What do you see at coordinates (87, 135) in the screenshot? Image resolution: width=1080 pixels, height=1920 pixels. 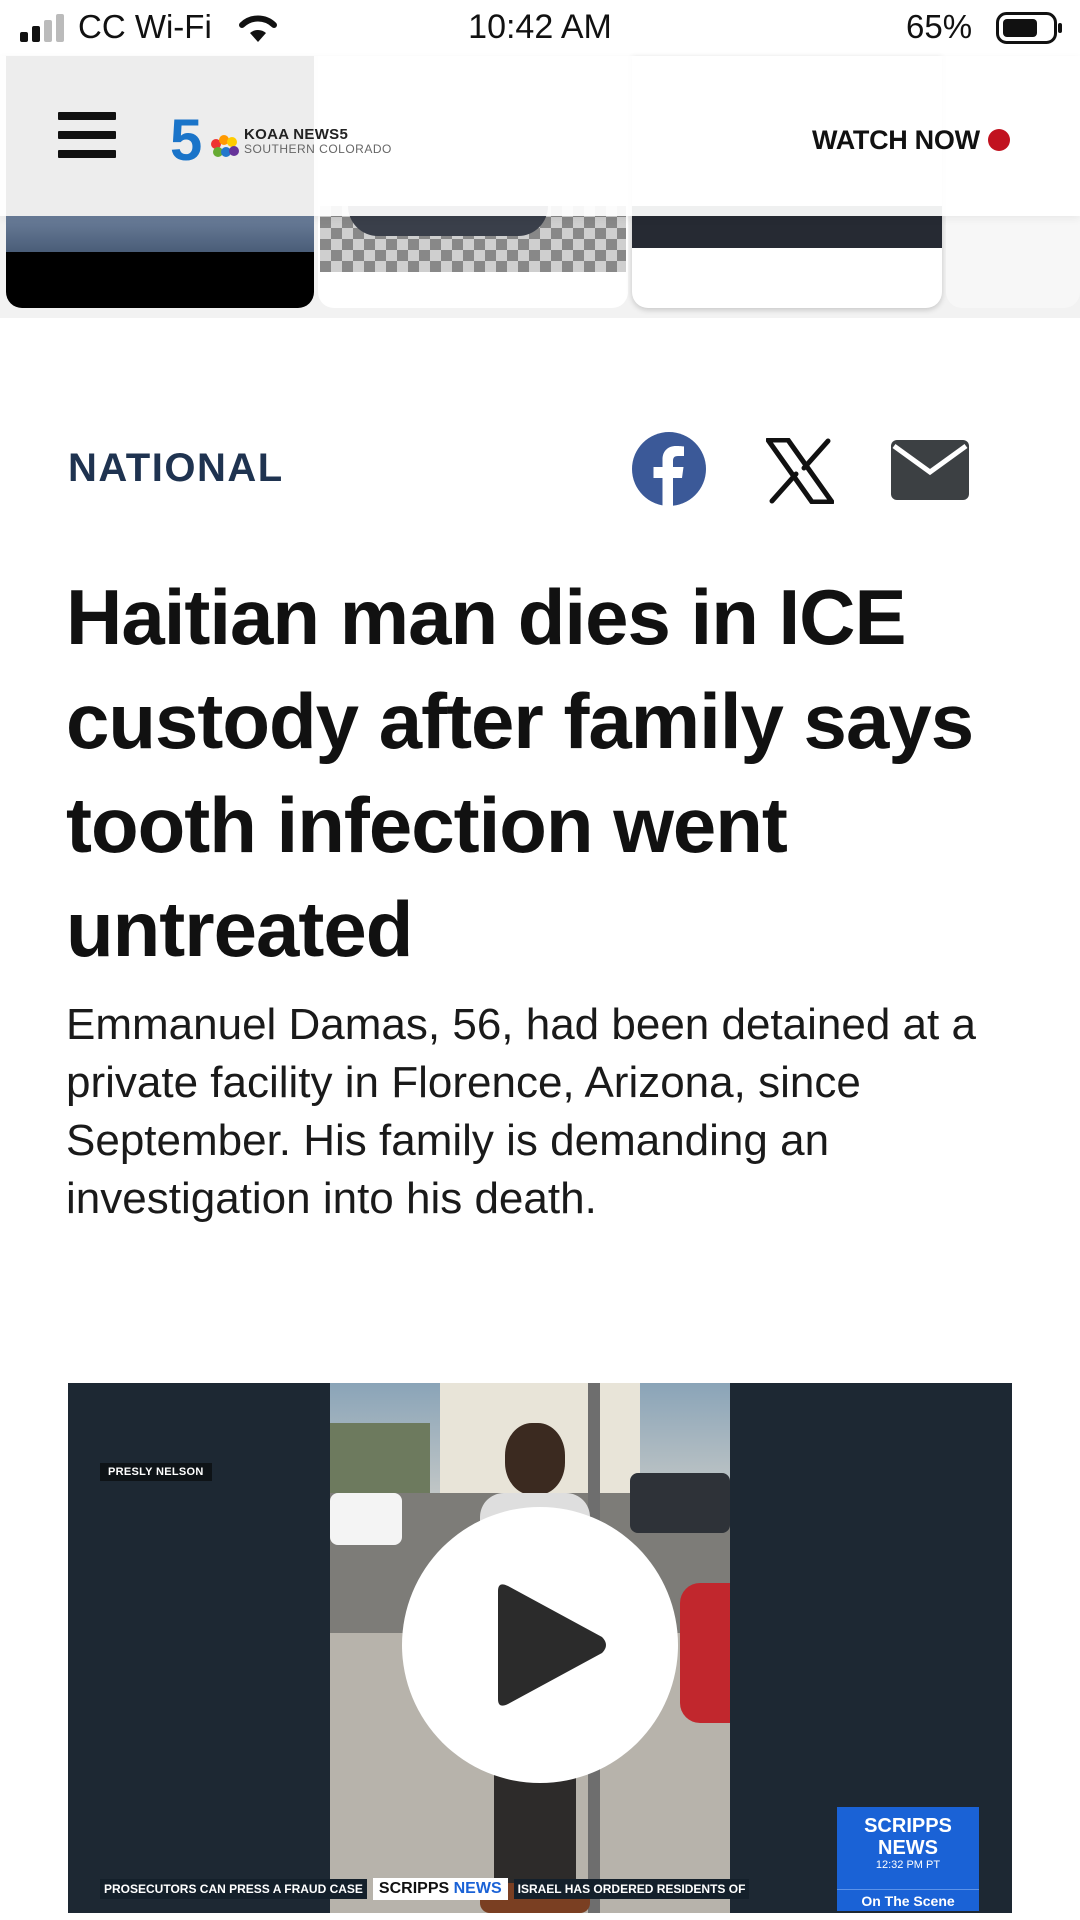 I see `hamburger-menu-icon` at bounding box center [87, 135].